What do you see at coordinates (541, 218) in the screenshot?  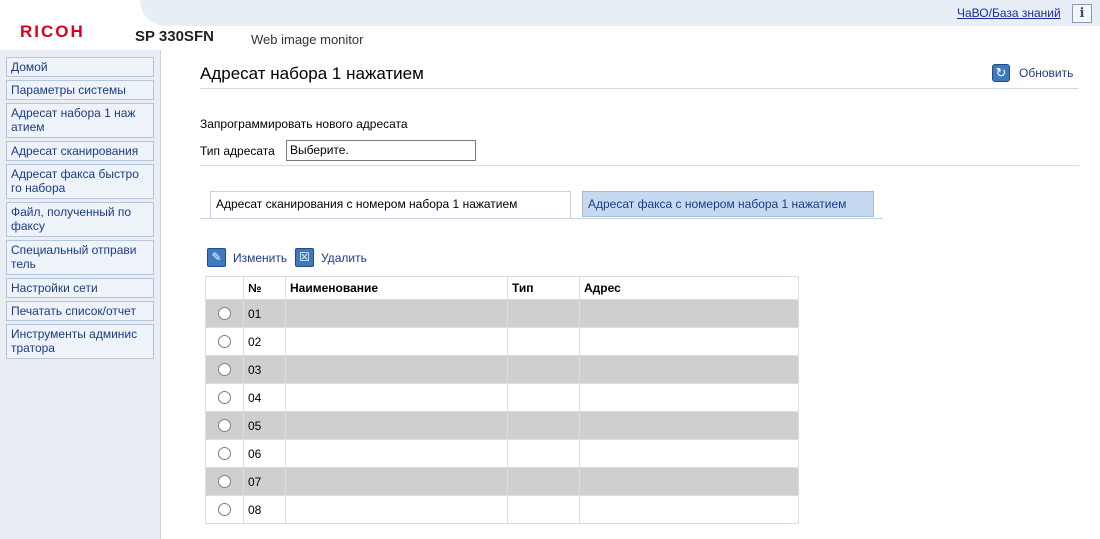 I see `tab-underline` at bounding box center [541, 218].